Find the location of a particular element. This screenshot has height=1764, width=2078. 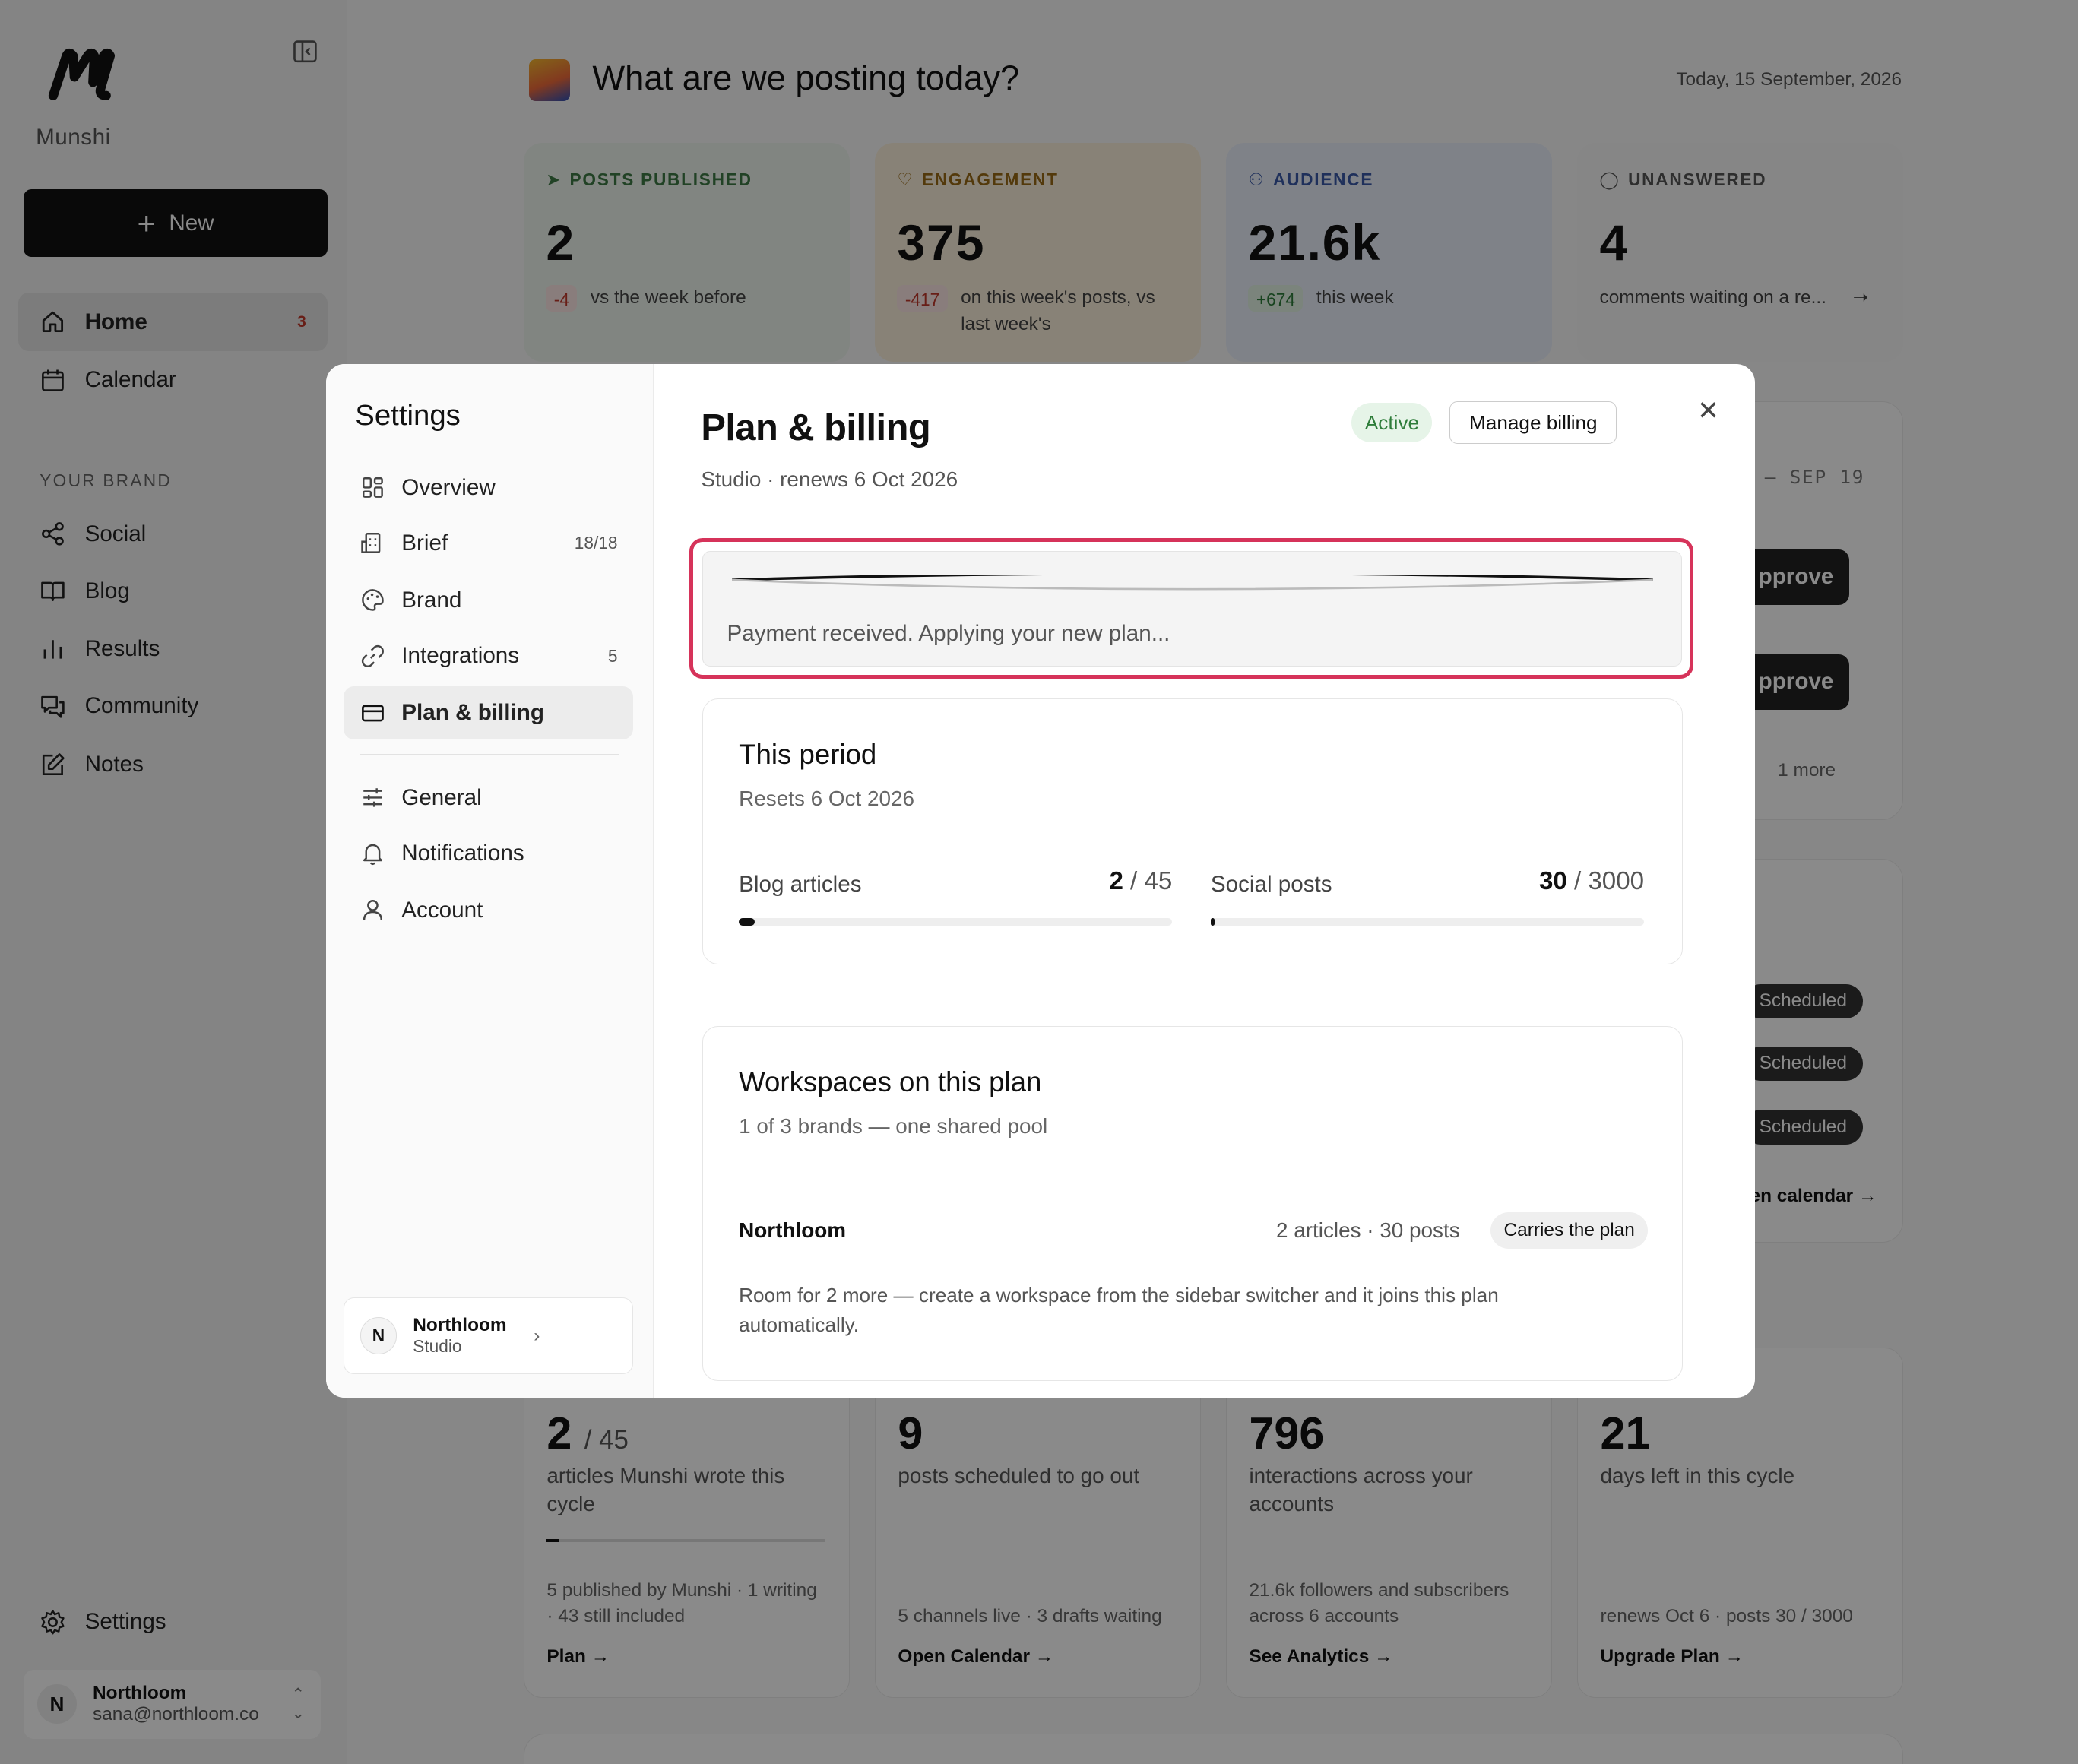

usage-value: 2 / 45 is located at coordinates (1141, 881).